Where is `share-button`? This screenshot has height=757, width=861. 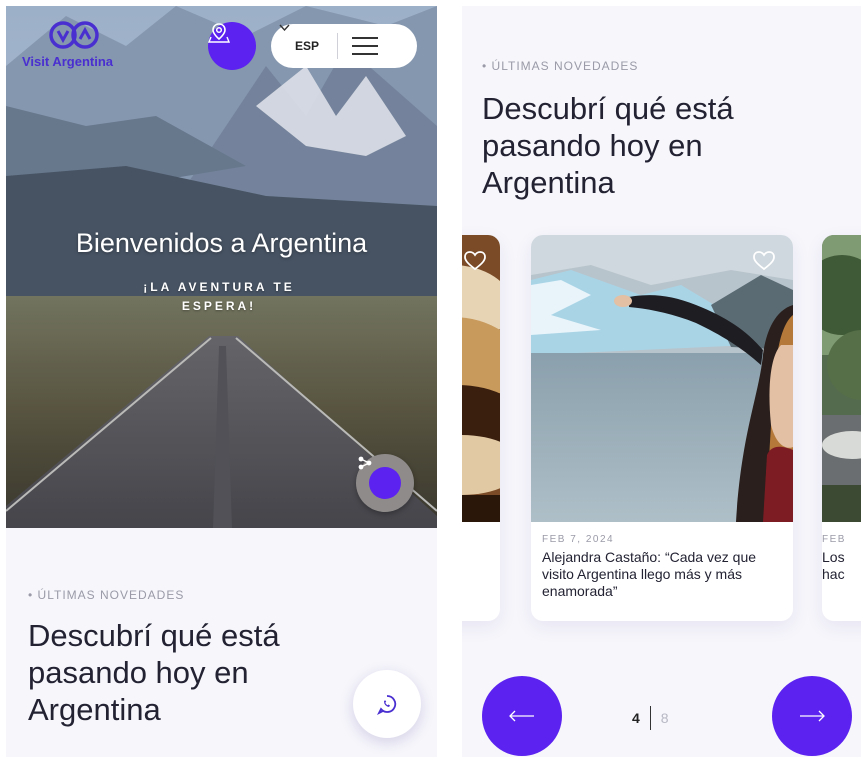 share-button is located at coordinates (385, 483).